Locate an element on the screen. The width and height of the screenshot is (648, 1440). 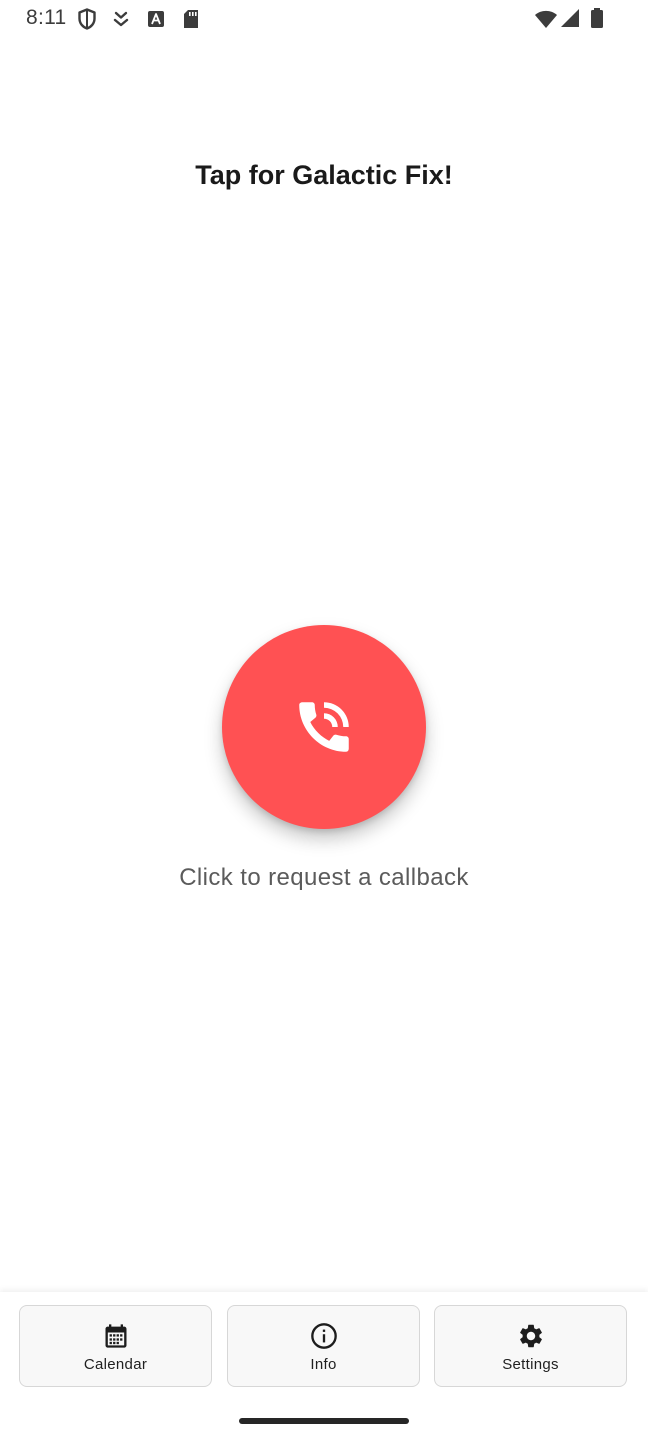
nav-calendar-label: Calendar is located at coordinates (115, 1364).